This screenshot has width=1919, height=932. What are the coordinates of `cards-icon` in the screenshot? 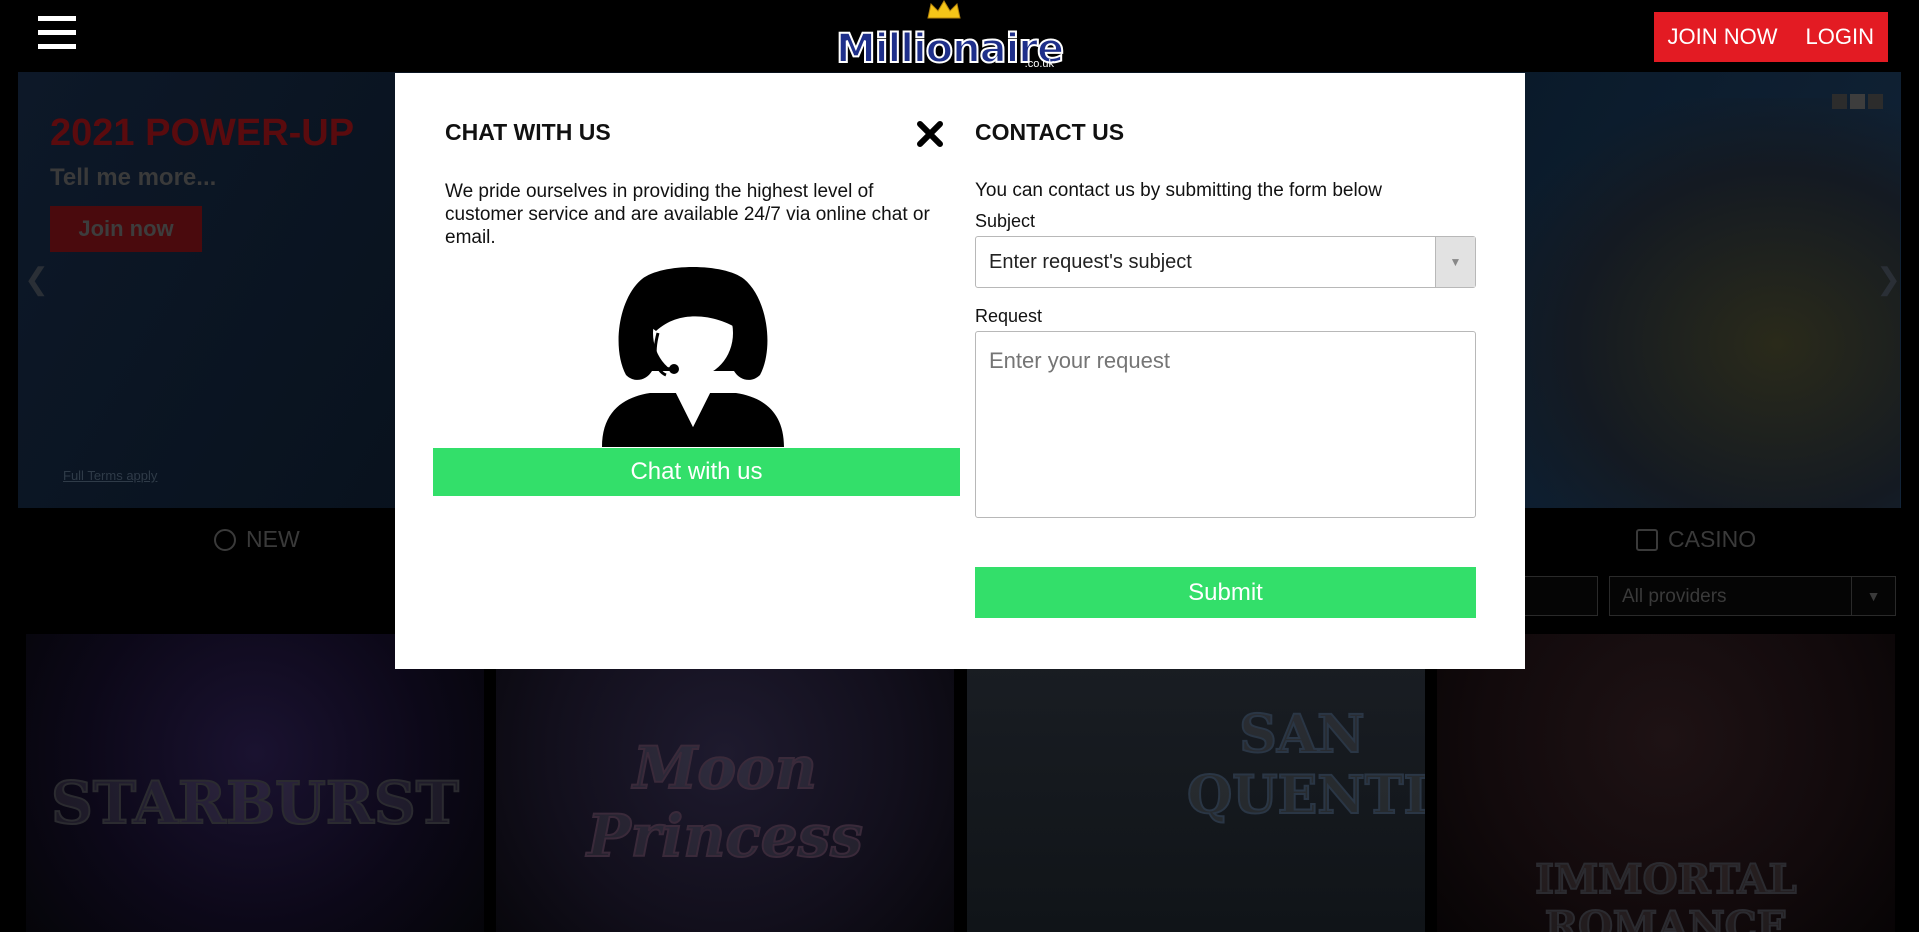 It's located at (1647, 539).